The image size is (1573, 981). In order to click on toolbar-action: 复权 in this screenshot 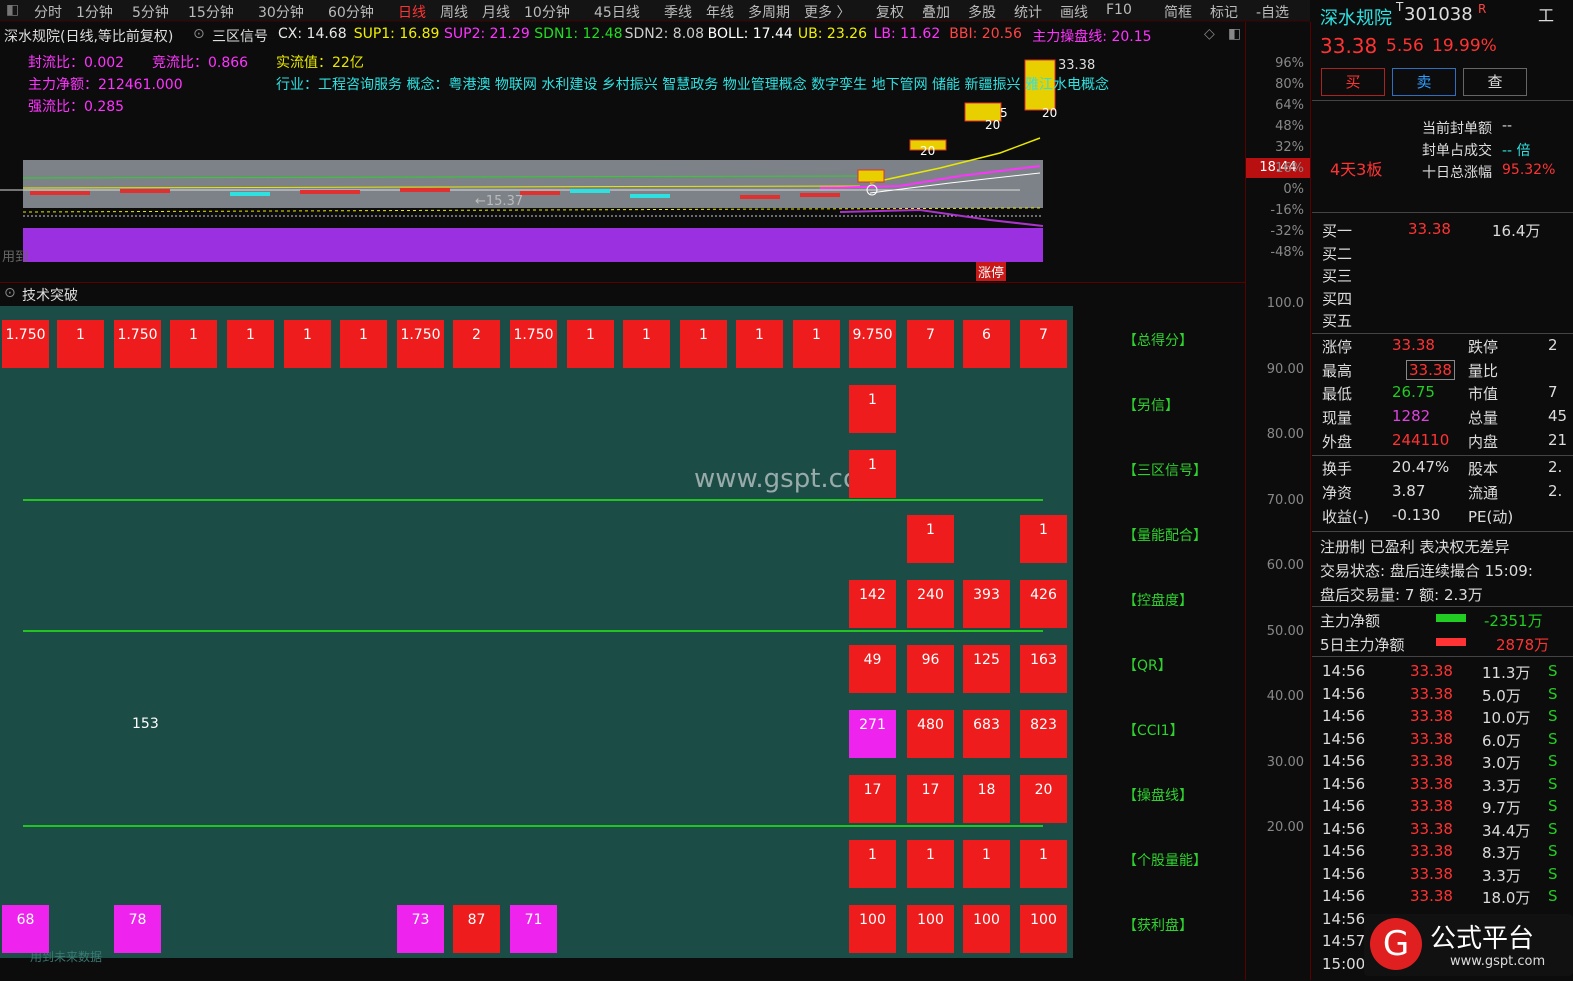, I will do `click(890, 12)`.